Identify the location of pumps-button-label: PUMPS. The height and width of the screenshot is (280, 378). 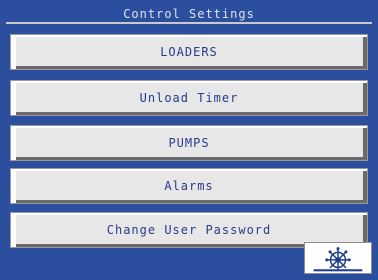
(189, 143).